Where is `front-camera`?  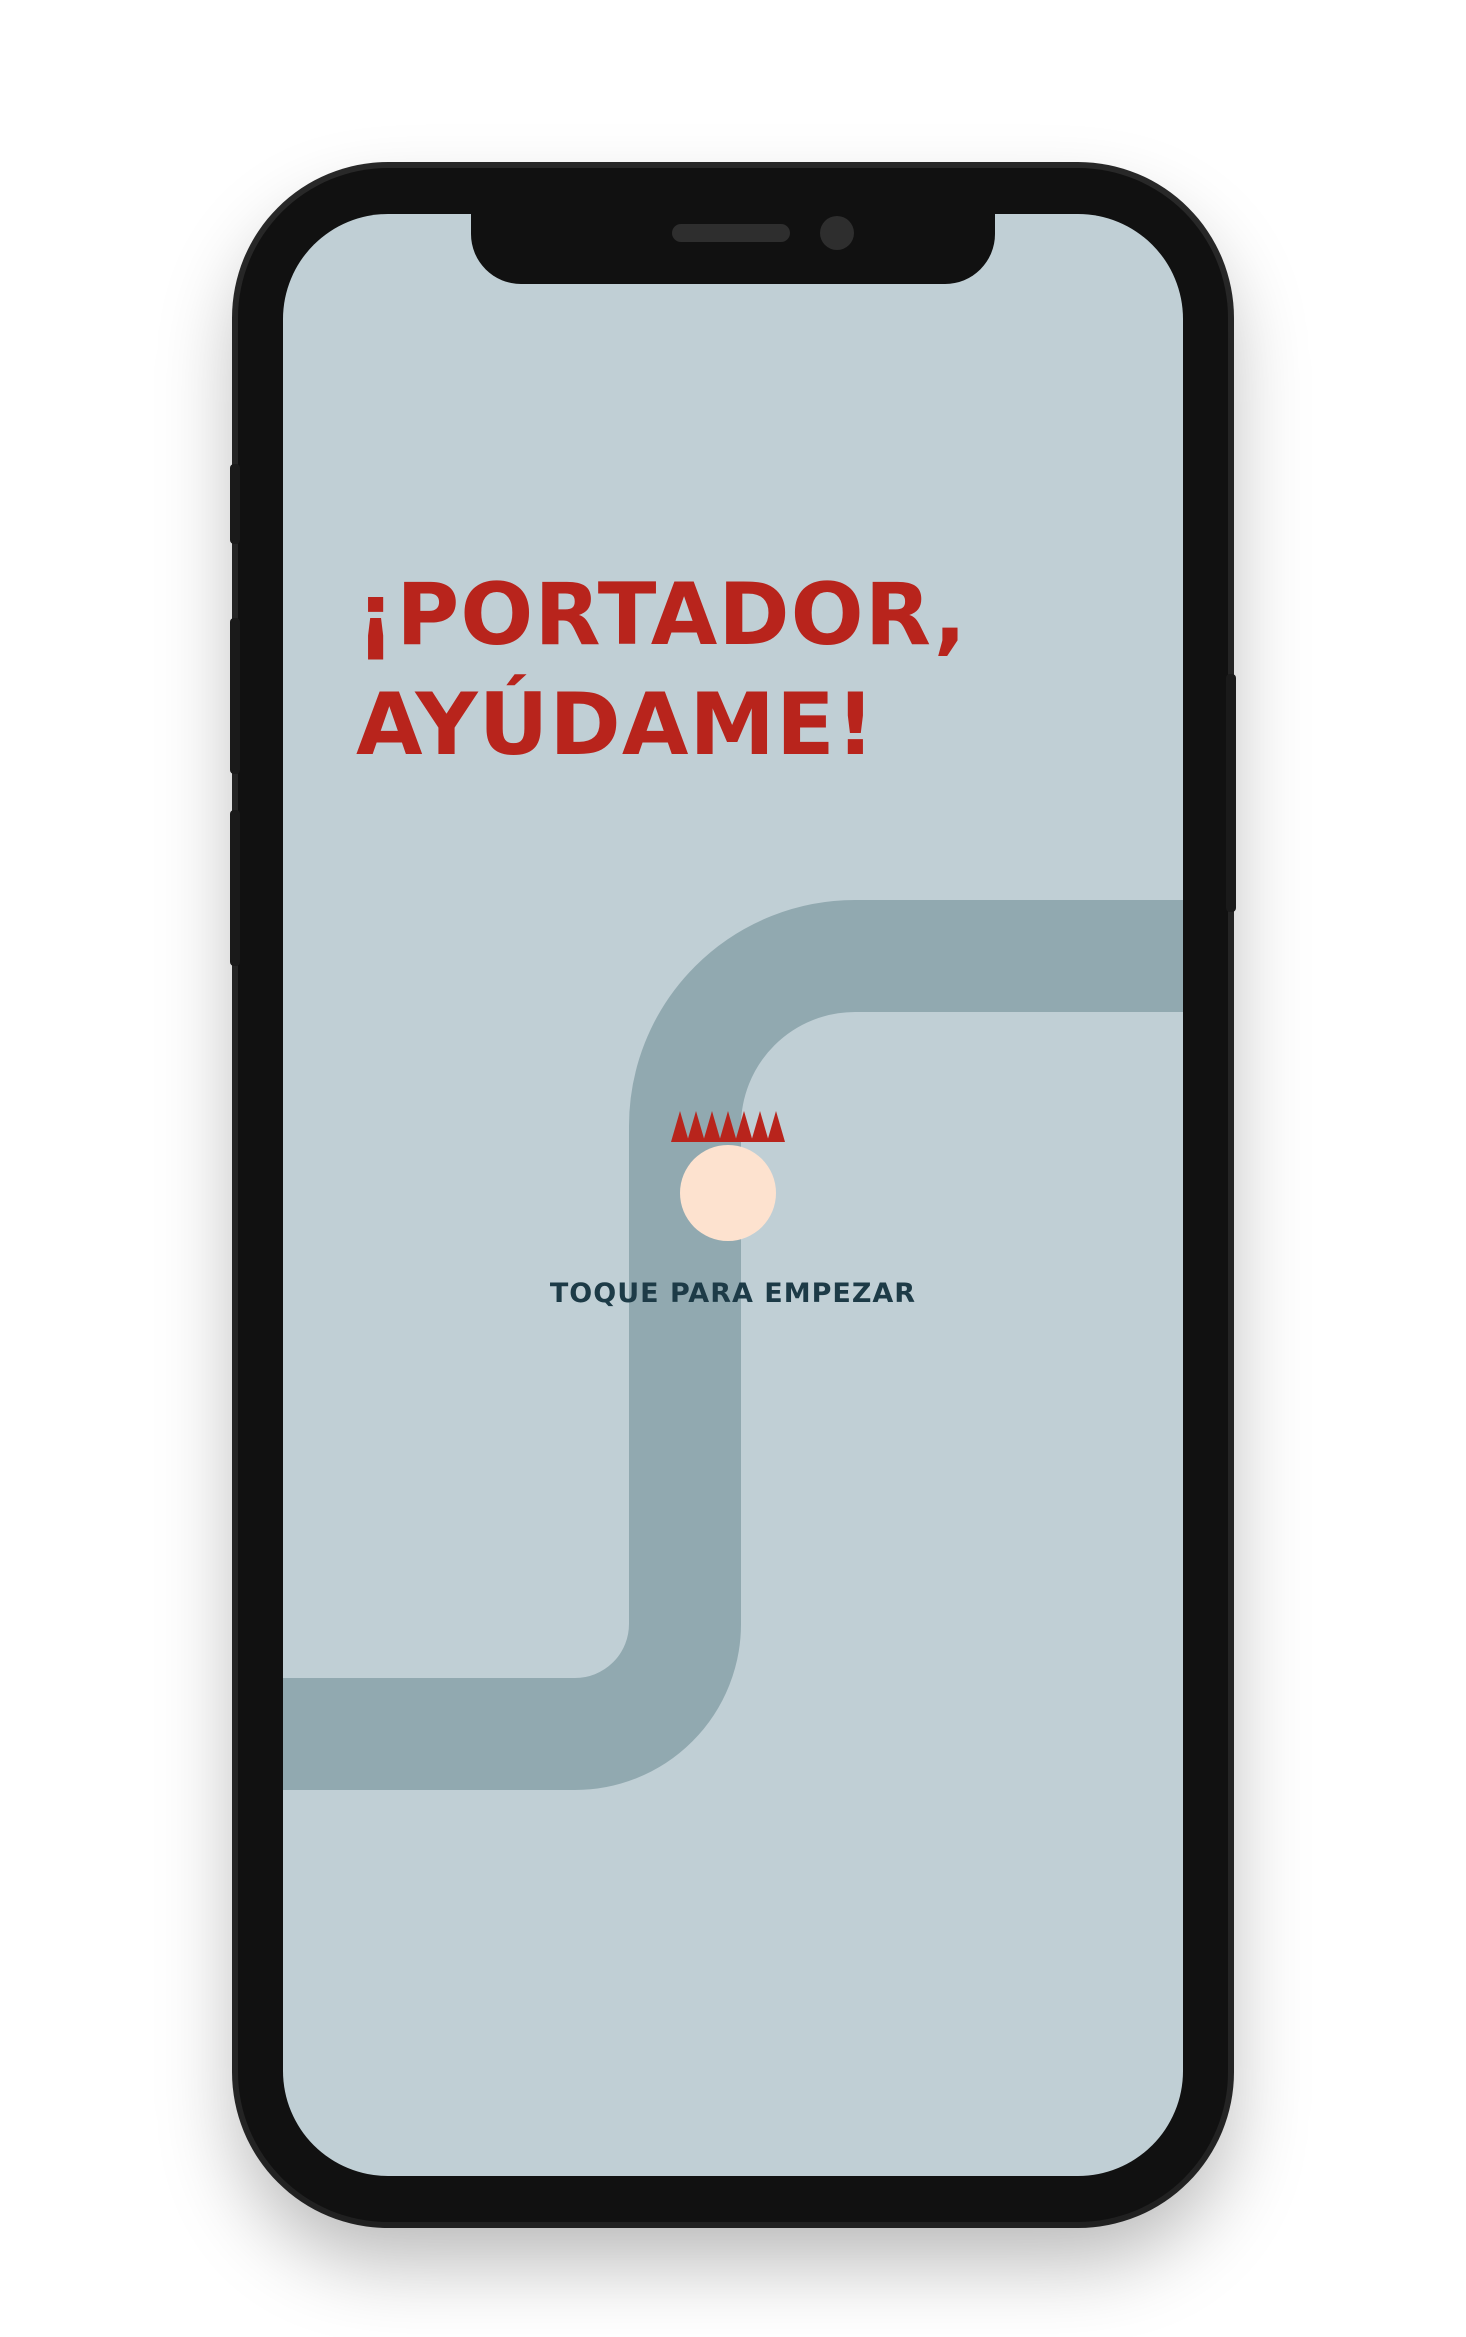
front-camera is located at coordinates (837, 233).